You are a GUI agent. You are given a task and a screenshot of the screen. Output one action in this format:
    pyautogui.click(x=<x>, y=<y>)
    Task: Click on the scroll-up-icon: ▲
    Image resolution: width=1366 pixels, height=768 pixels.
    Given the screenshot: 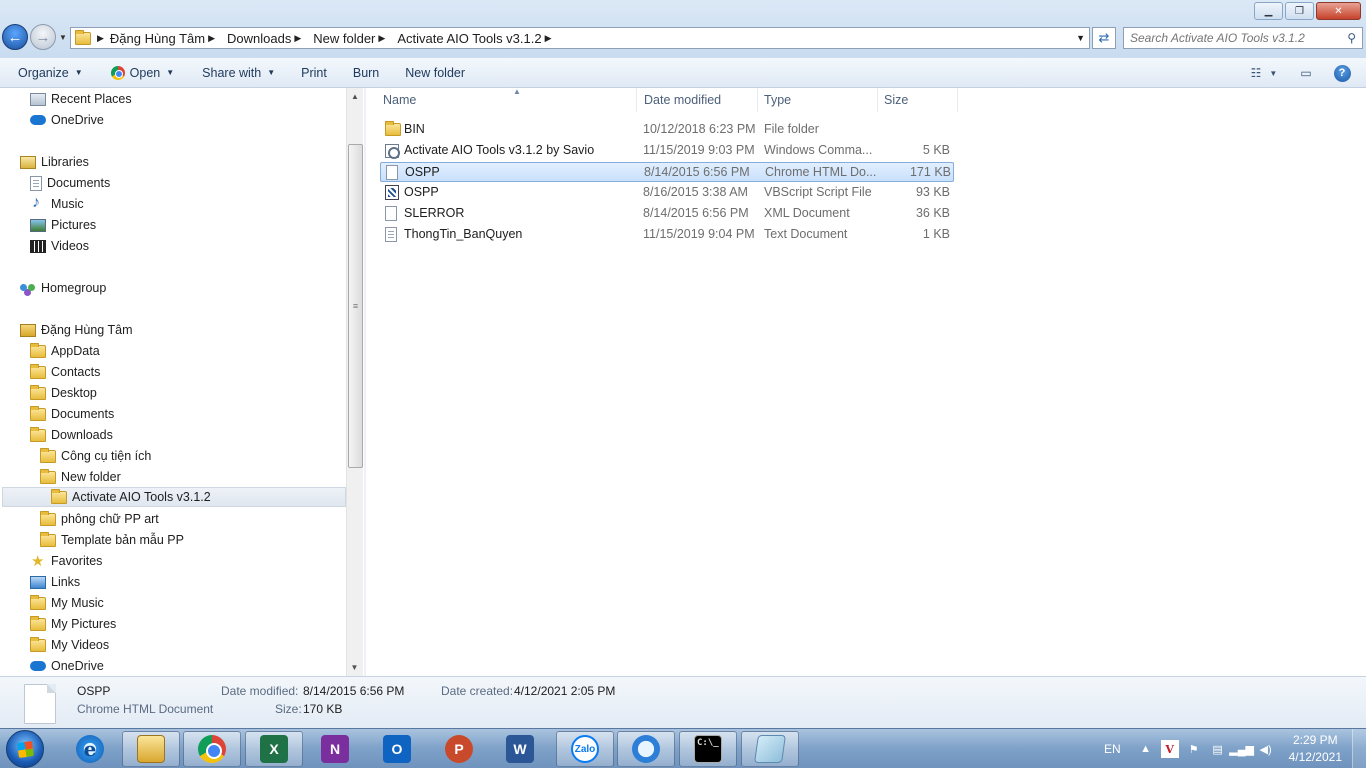 What is the action you would take?
    pyautogui.click(x=355, y=96)
    